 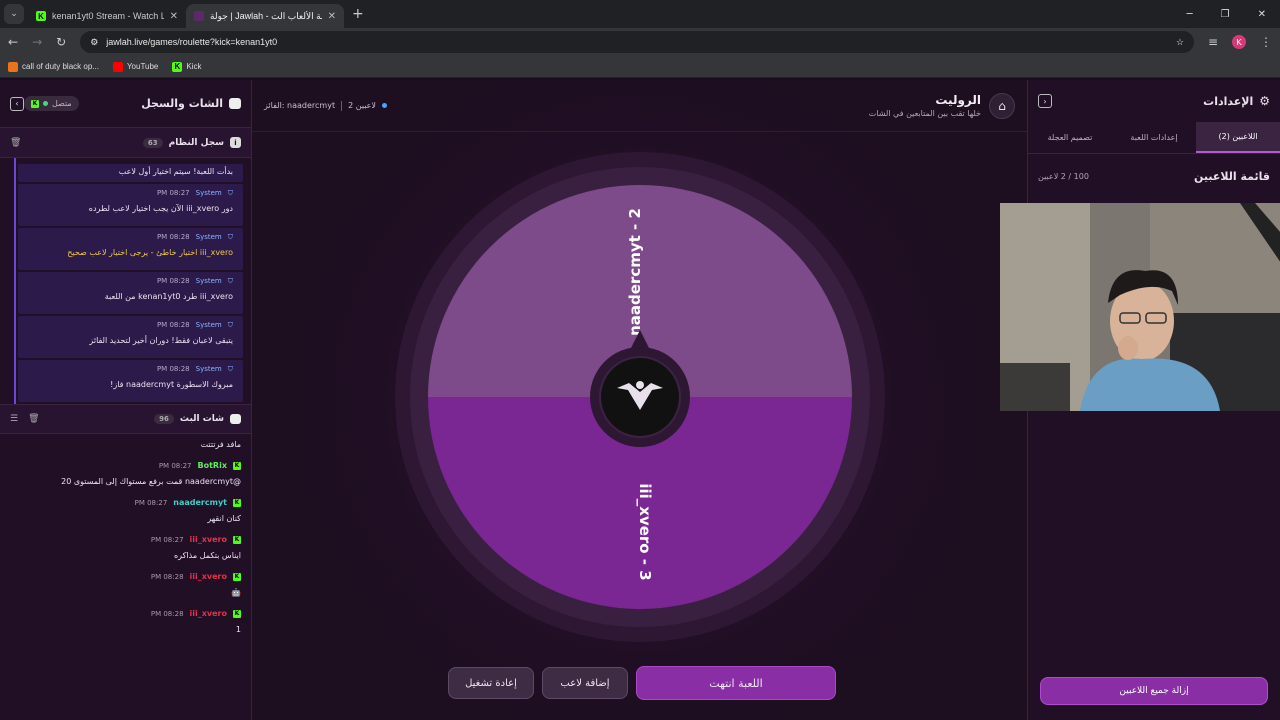 I want to click on chat-message: Kiii_xvero 08:28 PM 1, so click(x=125, y=621).